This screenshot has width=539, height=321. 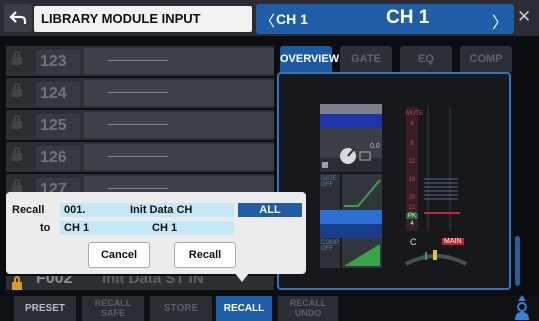 What do you see at coordinates (412, 198) in the screenshot?
I see `meter-label: 20` at bounding box center [412, 198].